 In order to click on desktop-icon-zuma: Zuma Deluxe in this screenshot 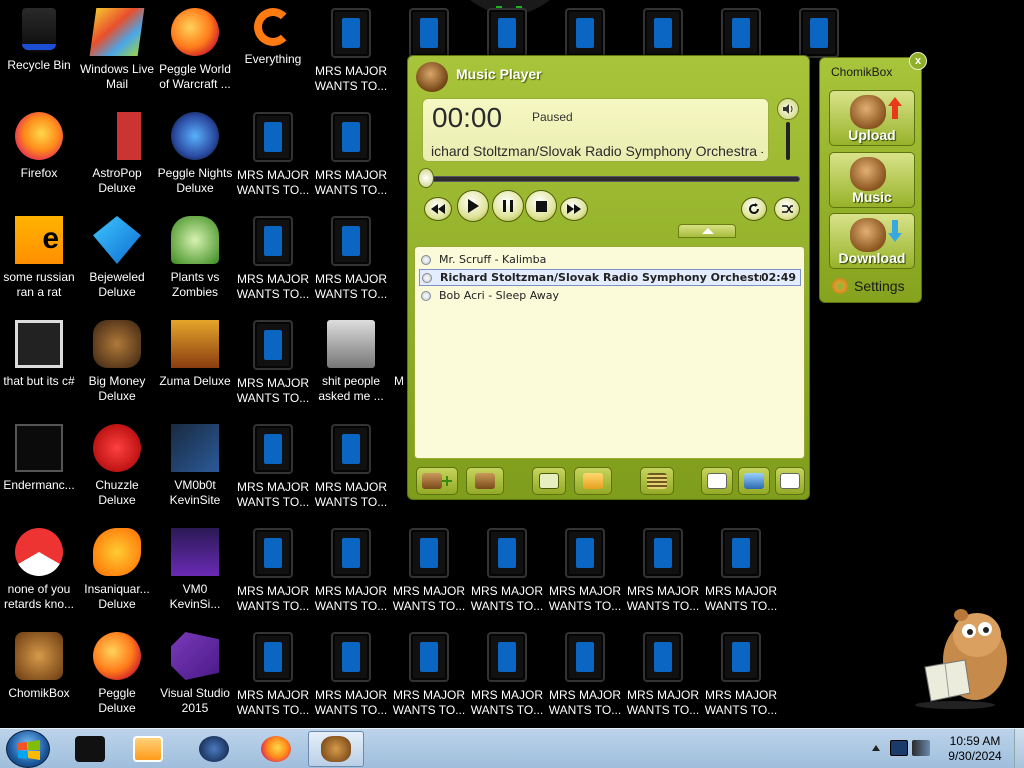, I will do `click(195, 362)`.